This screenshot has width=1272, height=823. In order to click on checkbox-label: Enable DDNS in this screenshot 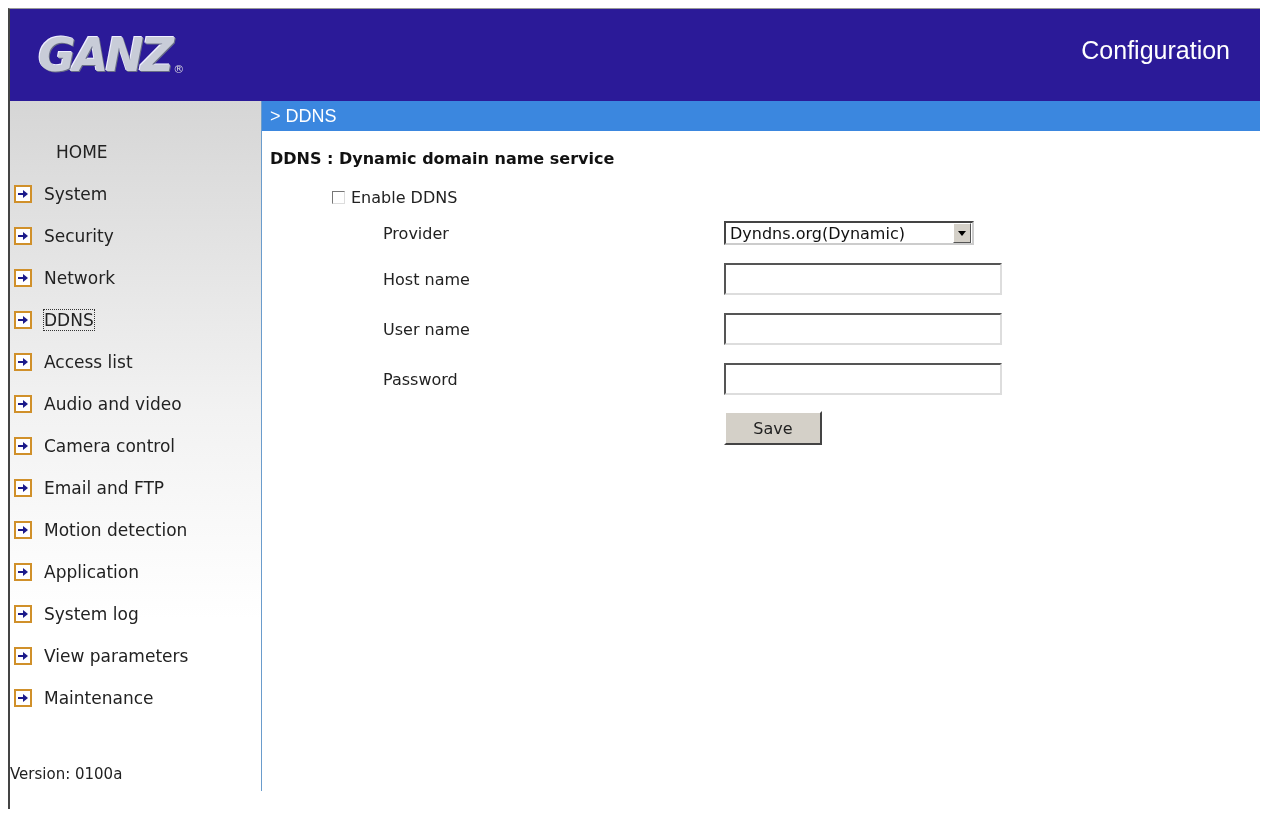, I will do `click(404, 197)`.